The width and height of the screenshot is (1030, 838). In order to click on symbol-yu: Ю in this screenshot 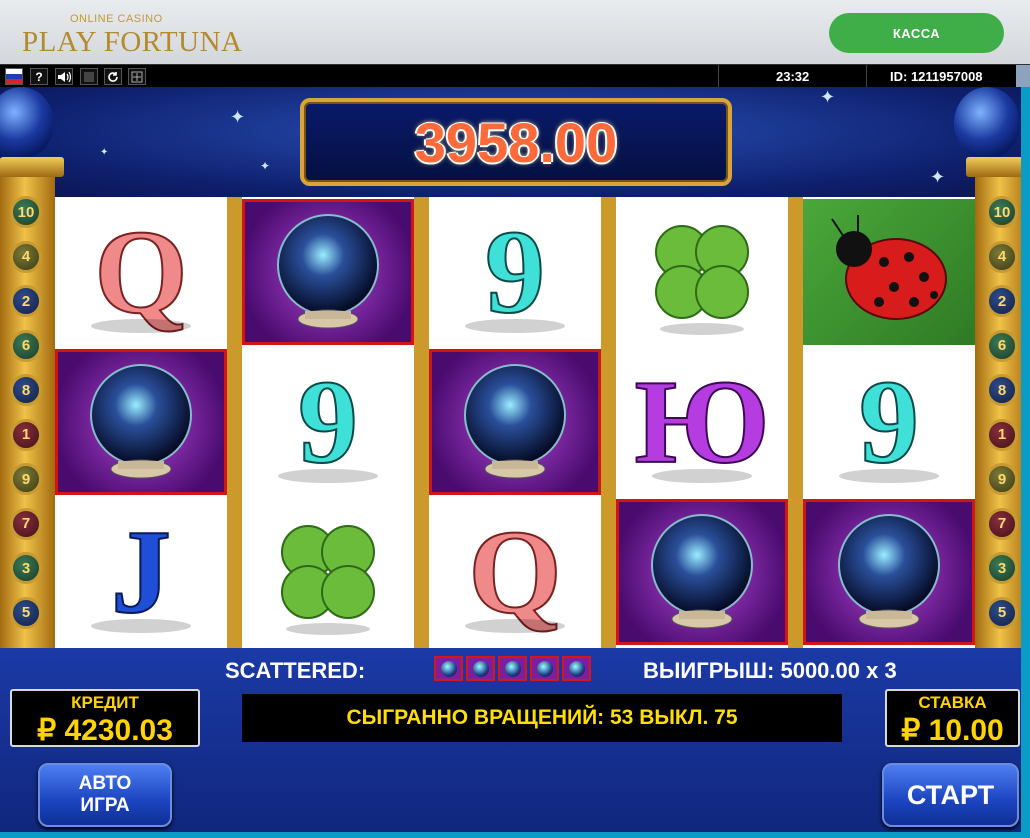, I will do `click(702, 421)`.